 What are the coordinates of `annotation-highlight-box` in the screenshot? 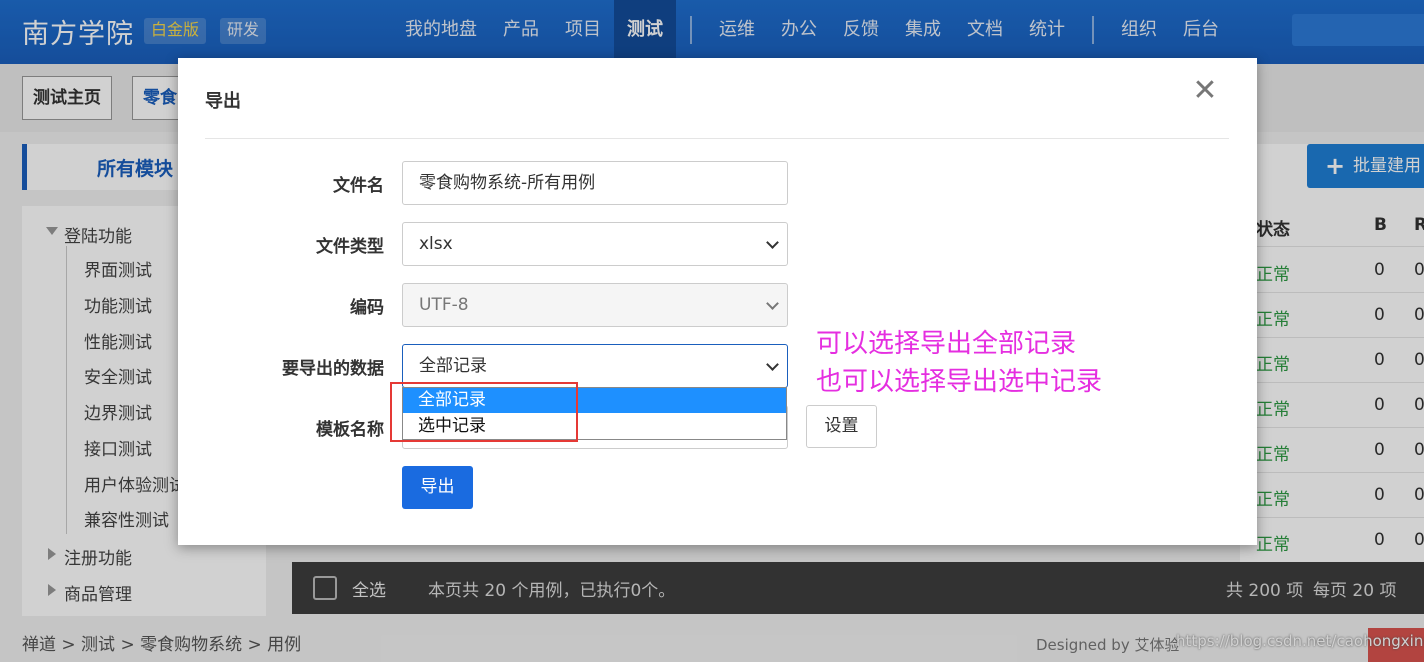 It's located at (484, 412).